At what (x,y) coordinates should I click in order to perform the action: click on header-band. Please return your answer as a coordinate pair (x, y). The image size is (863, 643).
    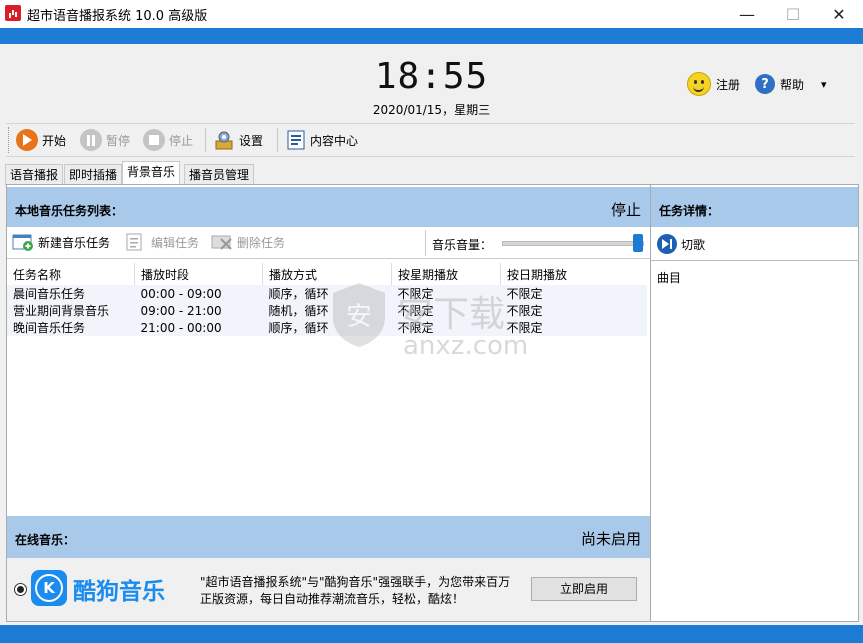
    Looking at the image, I should click on (431, 36).